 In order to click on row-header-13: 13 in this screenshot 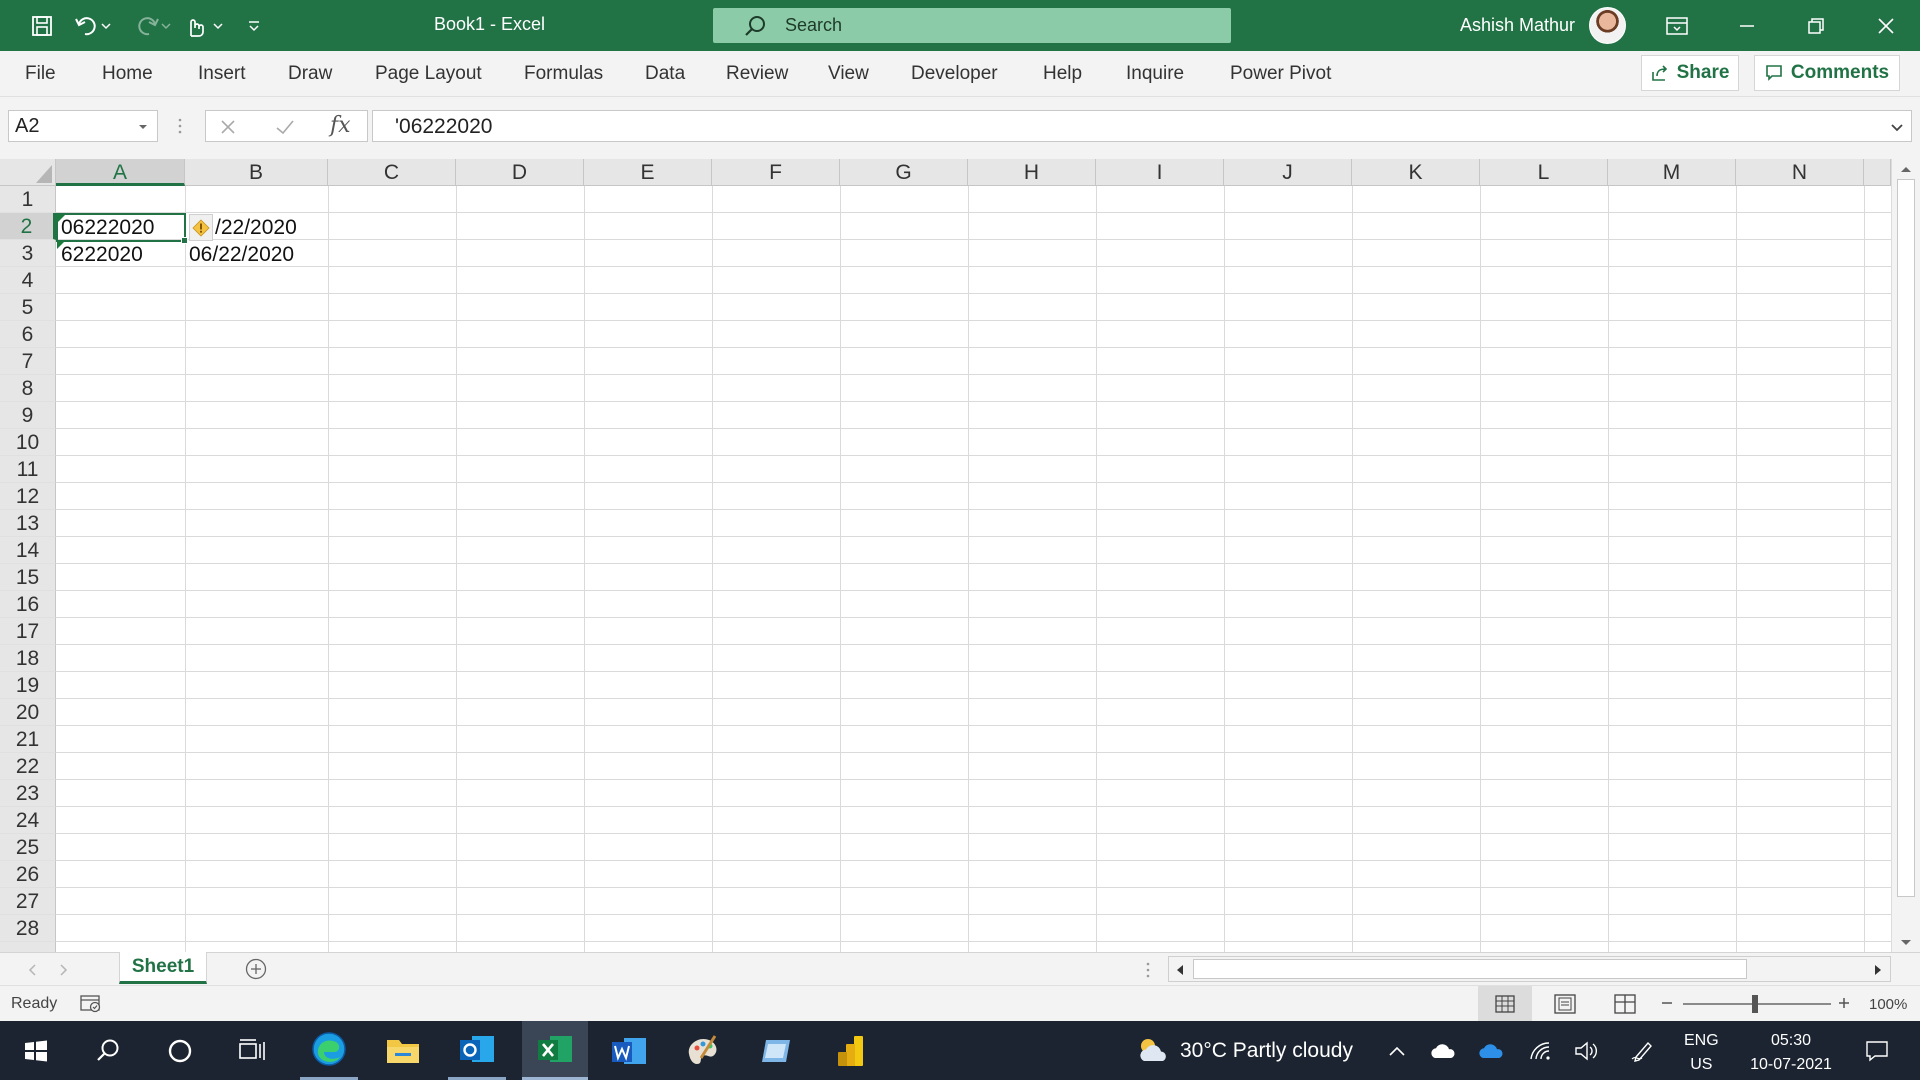, I will do `click(28, 523)`.